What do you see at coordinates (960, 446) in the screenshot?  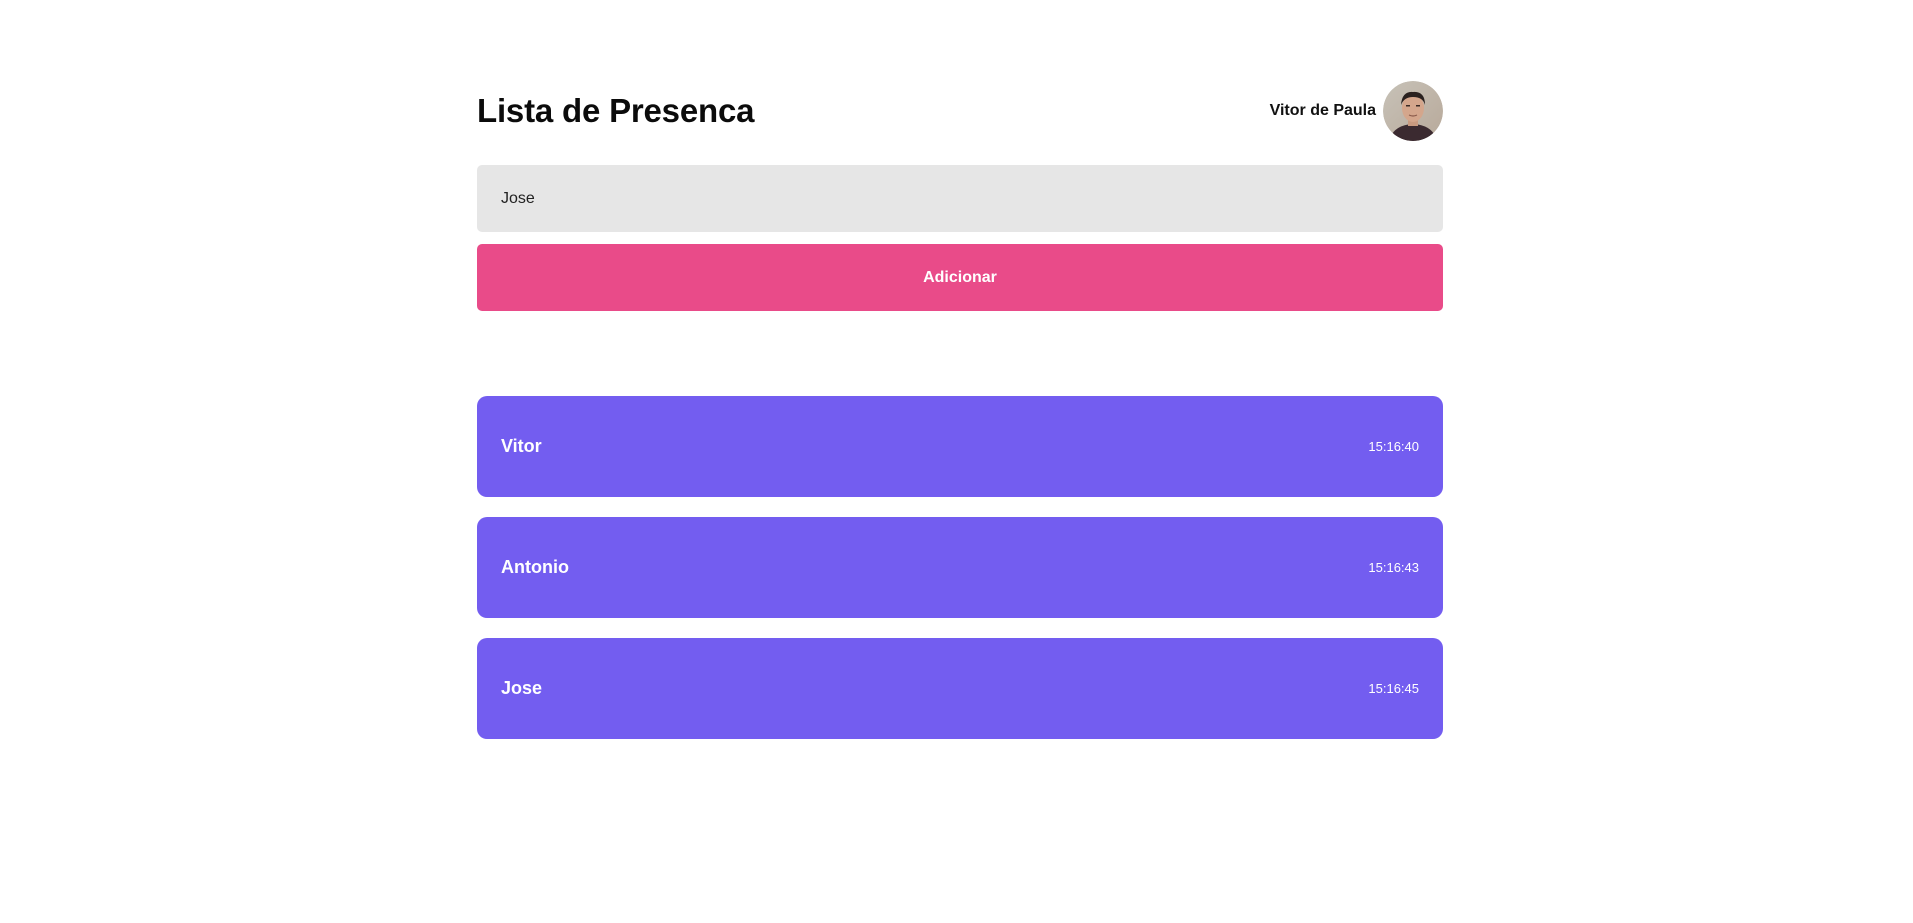 I see `attendance-card: Vitor 15:16:40` at bounding box center [960, 446].